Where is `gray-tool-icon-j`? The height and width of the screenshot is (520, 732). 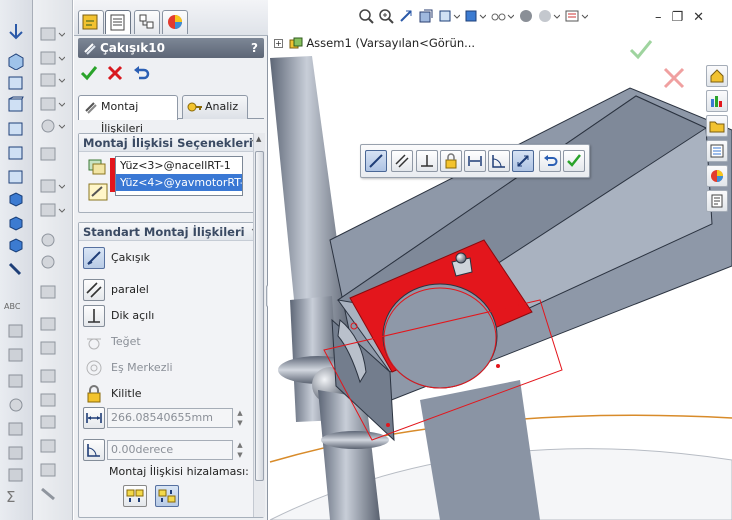
gray-tool-icon-j is located at coordinates (52, 262).